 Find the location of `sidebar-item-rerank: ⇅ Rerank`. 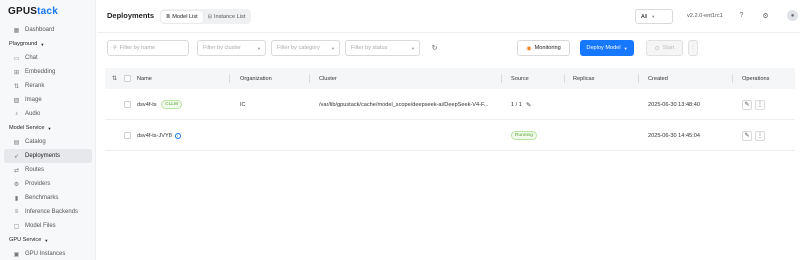

sidebar-item-rerank: ⇅ Rerank is located at coordinates (48, 86).